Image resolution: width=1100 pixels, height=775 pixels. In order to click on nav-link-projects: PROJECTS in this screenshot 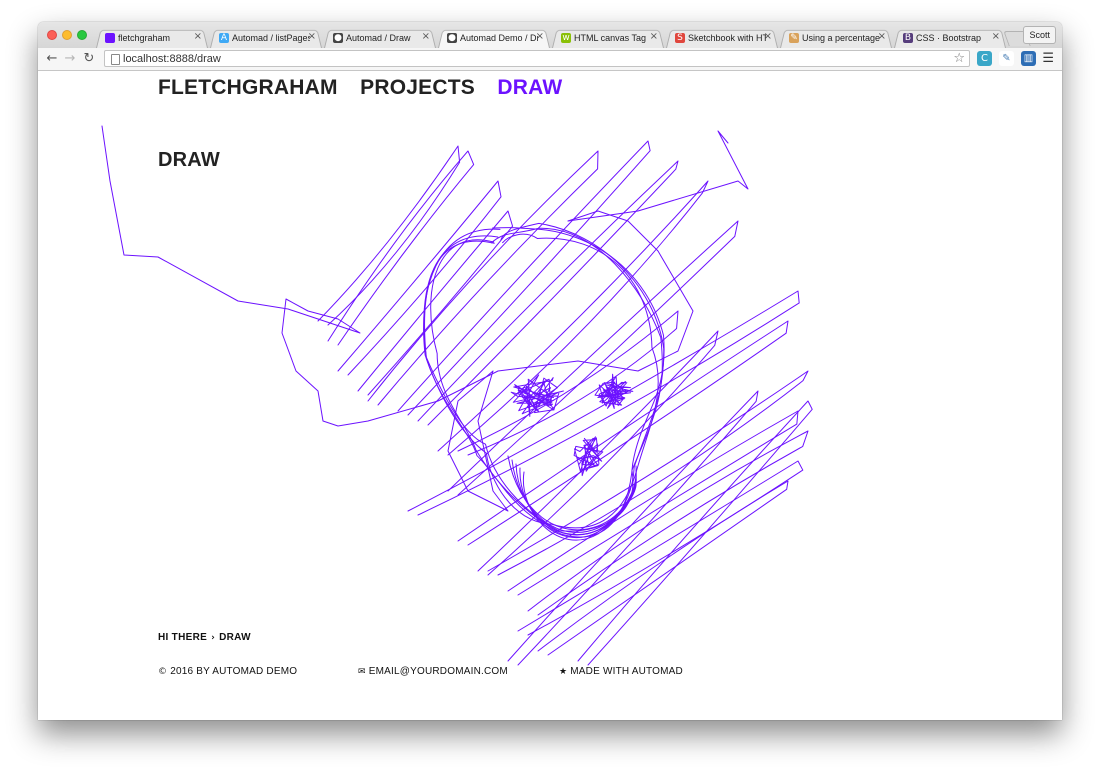, I will do `click(417, 88)`.